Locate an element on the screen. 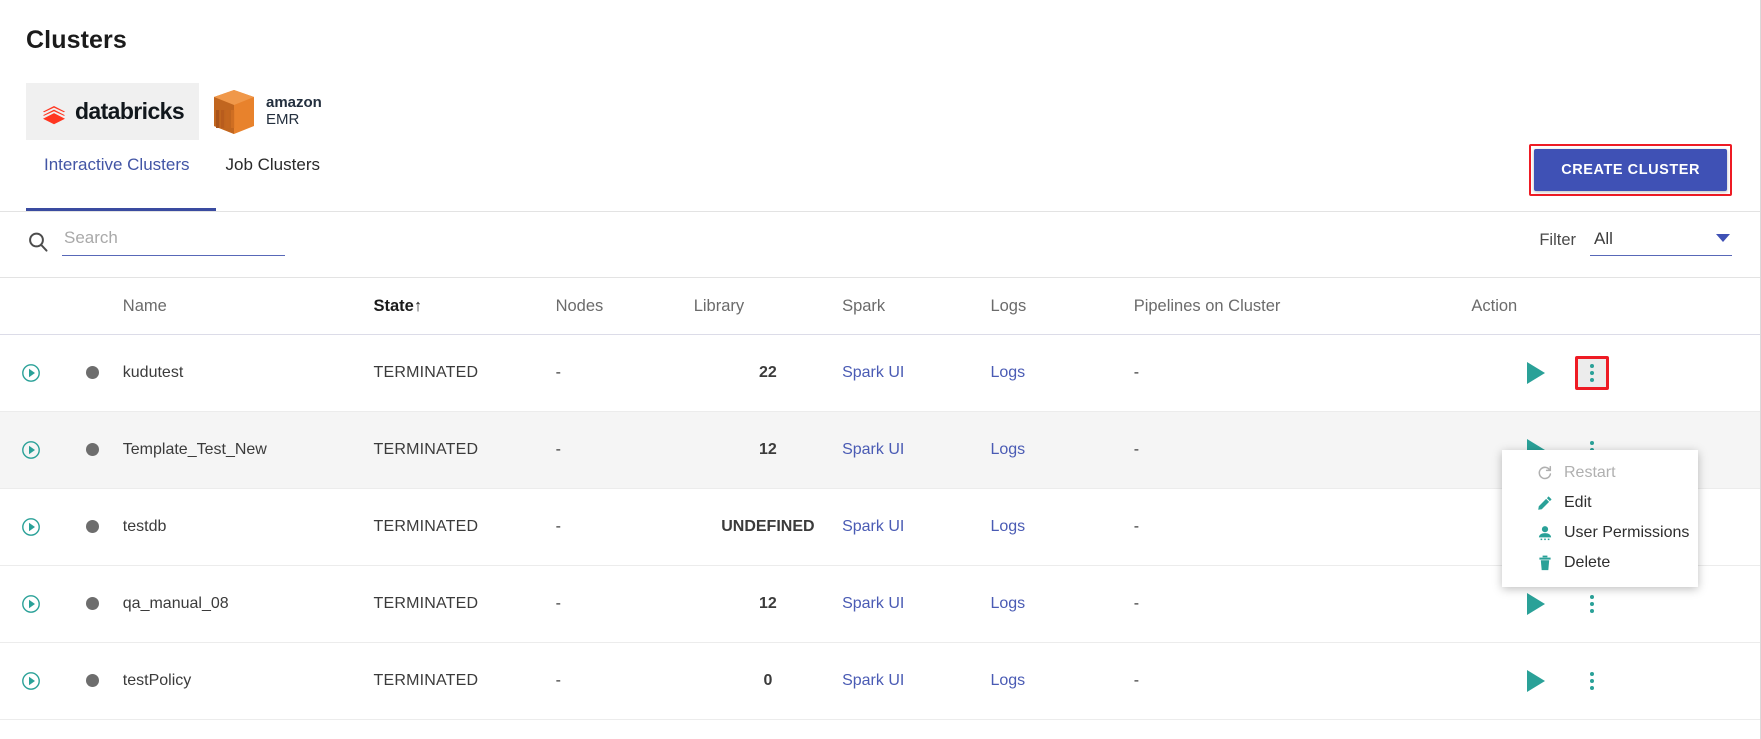 Image resolution: width=1761 pixels, height=739 pixels. sort-asc-icon: ↑ is located at coordinates (418, 306).